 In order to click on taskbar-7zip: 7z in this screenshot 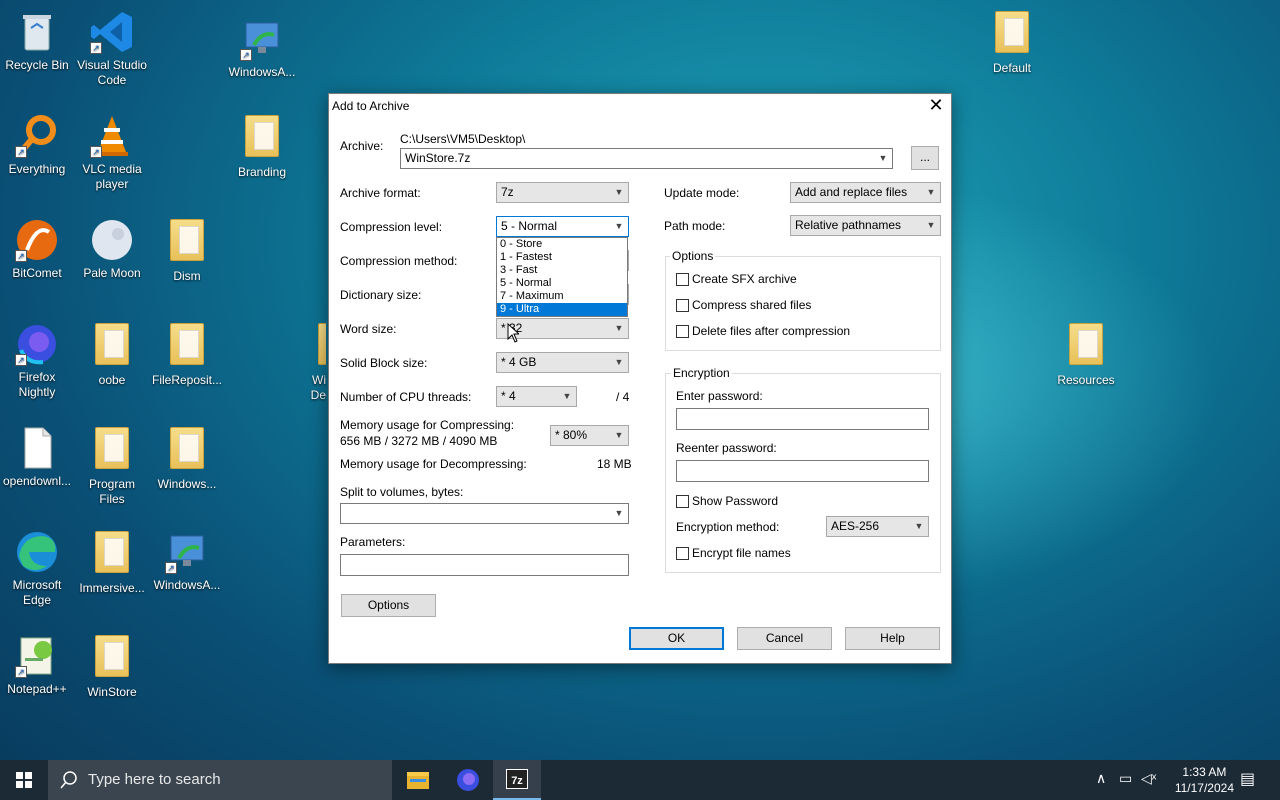, I will do `click(517, 780)`.